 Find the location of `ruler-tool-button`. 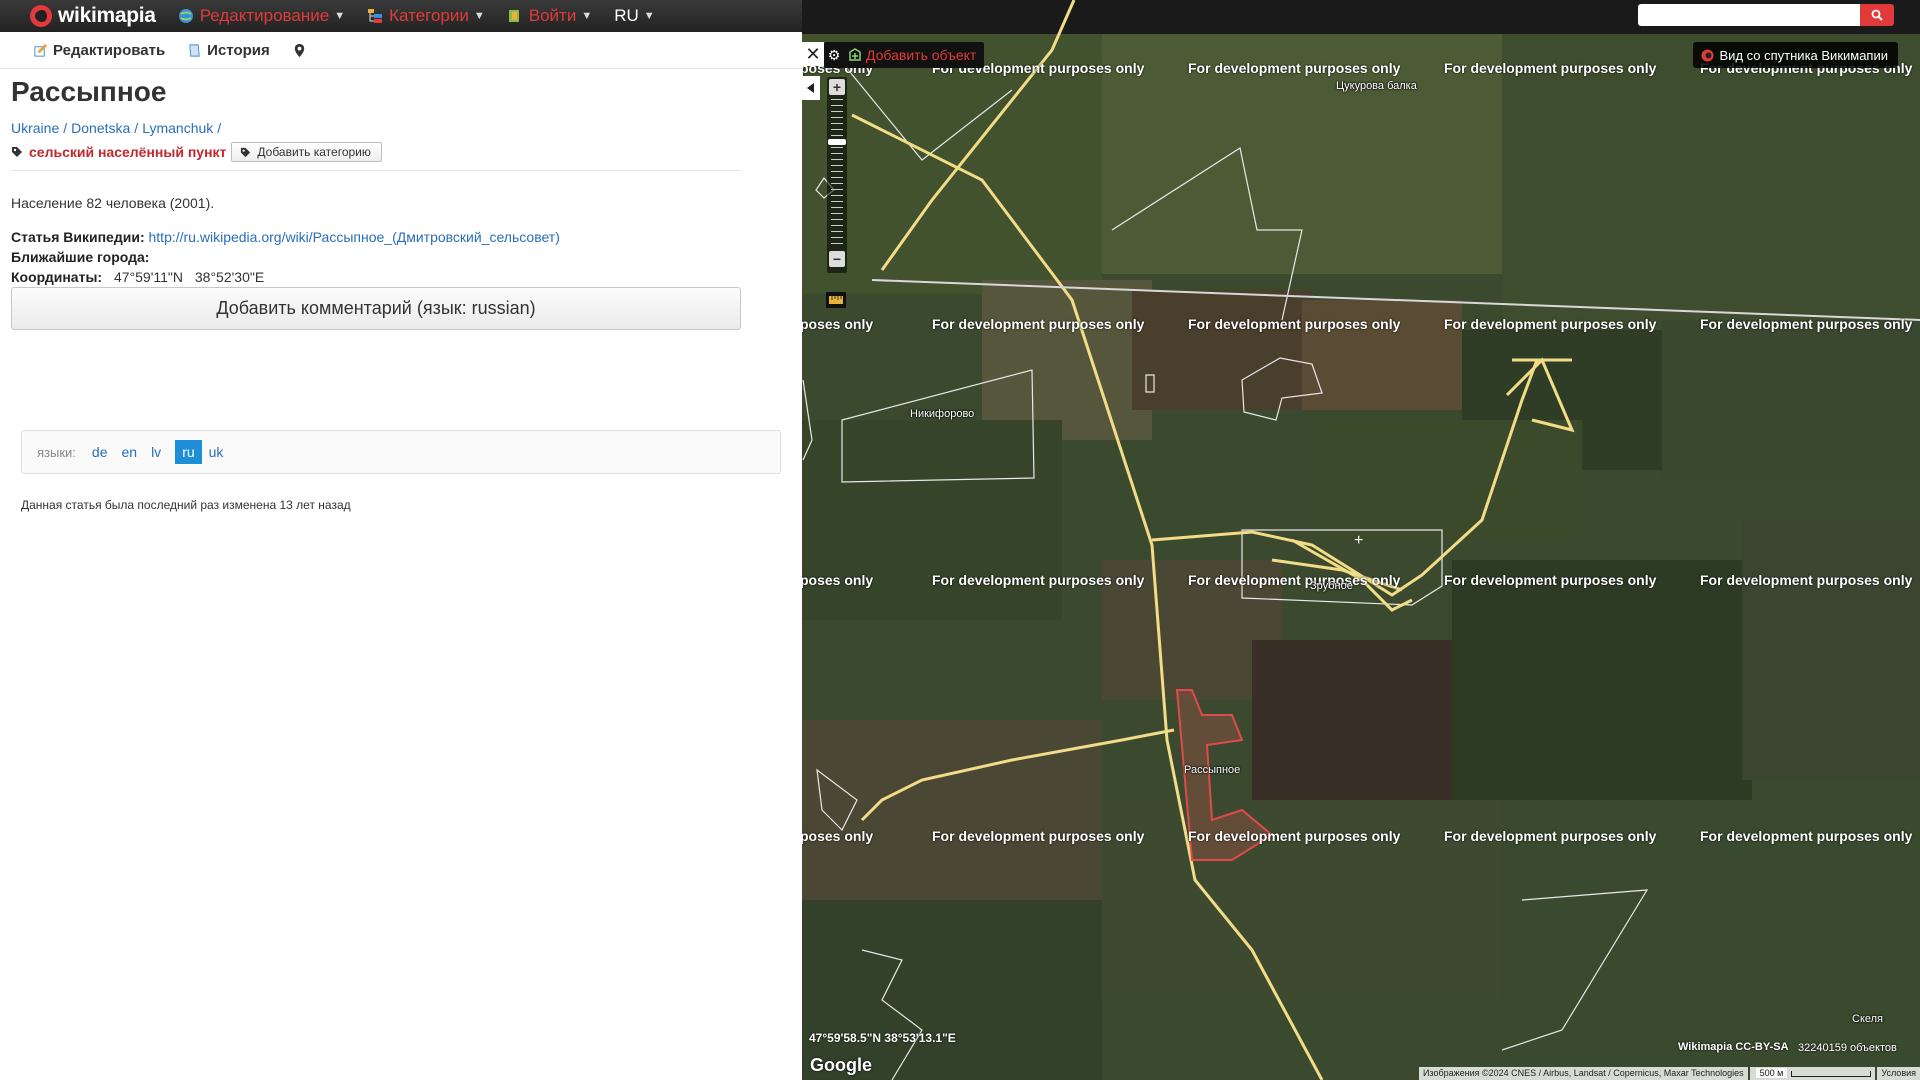

ruler-tool-button is located at coordinates (836, 300).